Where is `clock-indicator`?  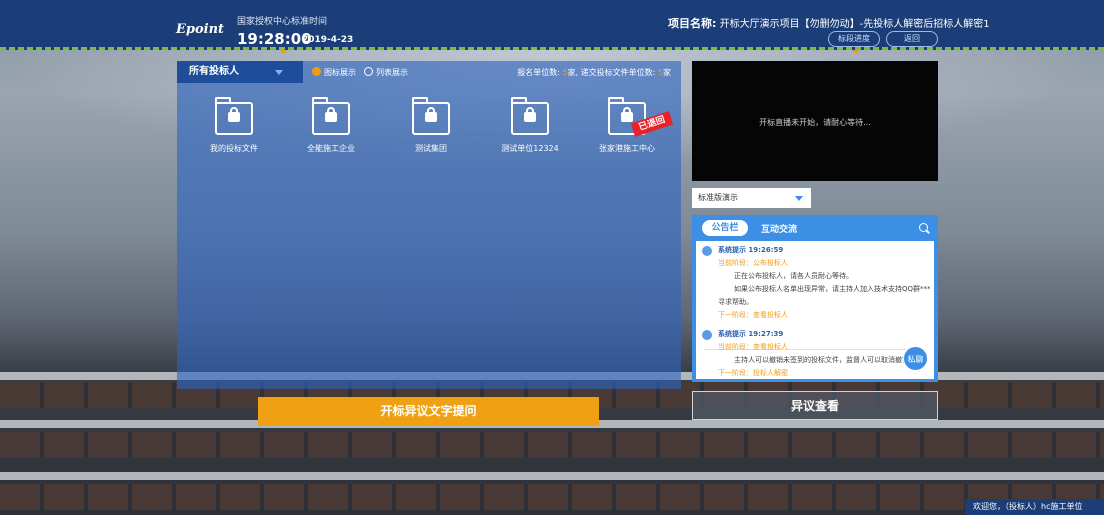 clock-indicator is located at coordinates (283, 51).